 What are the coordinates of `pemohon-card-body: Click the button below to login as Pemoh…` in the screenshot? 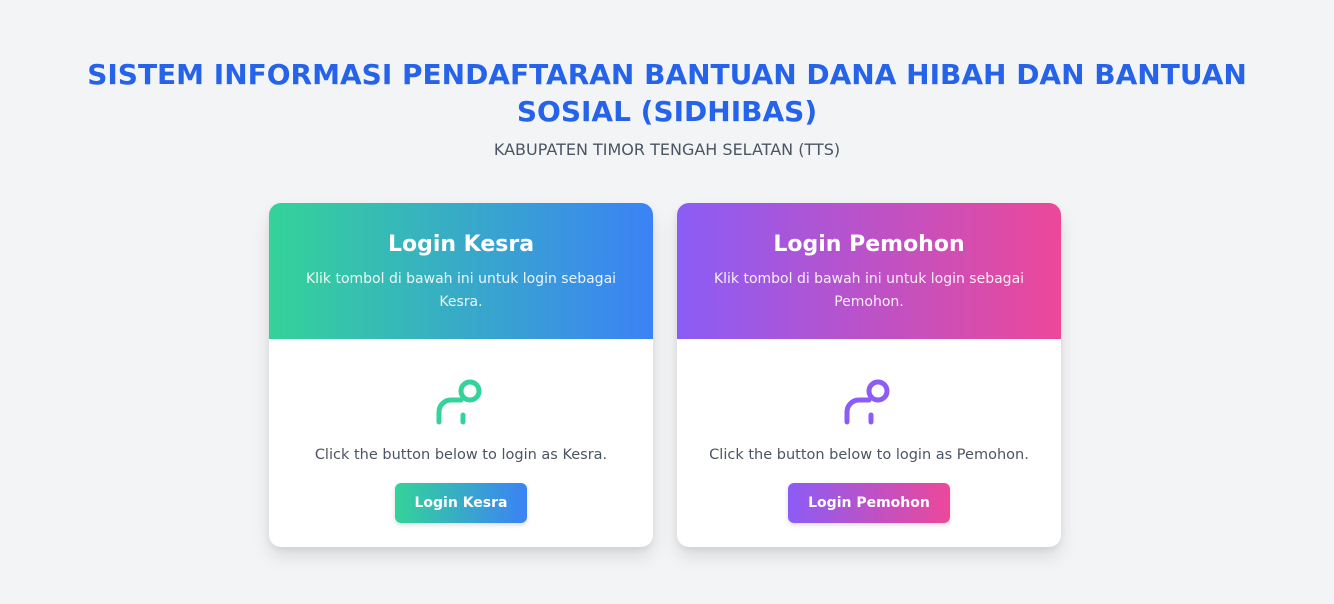 It's located at (869, 443).